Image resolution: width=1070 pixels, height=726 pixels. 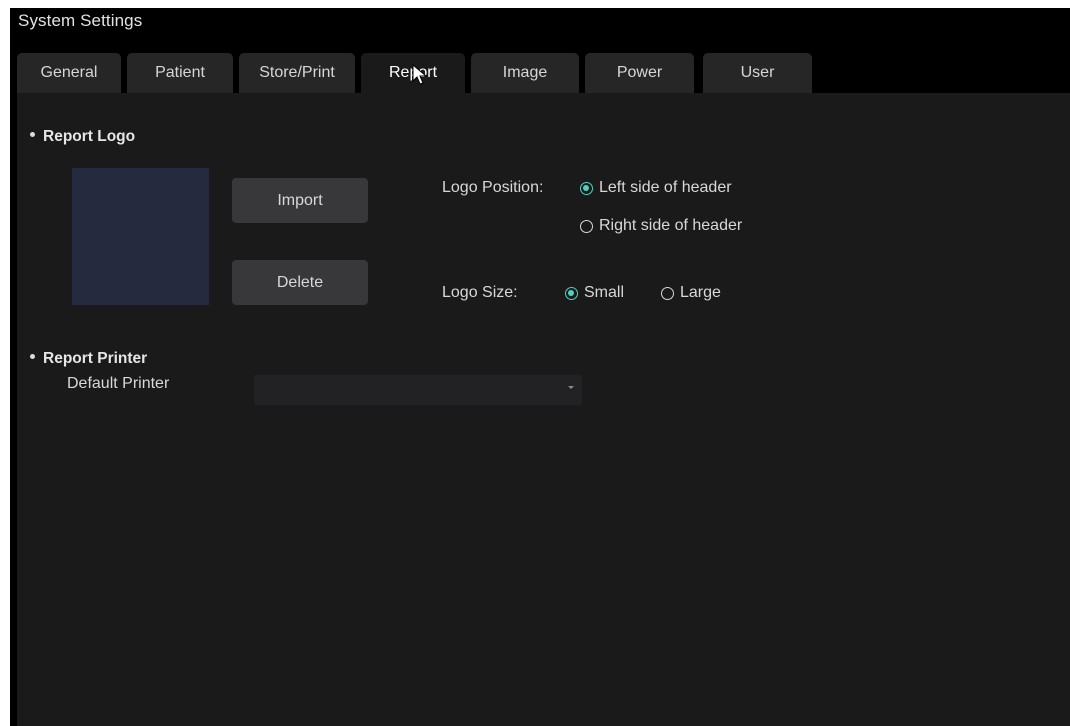 I want to click on radio-label: Right side of header, so click(x=671, y=225).